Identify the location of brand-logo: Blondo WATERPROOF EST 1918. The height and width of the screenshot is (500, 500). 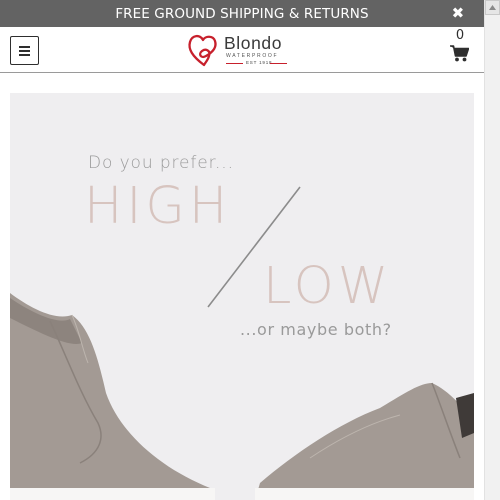
(243, 50).